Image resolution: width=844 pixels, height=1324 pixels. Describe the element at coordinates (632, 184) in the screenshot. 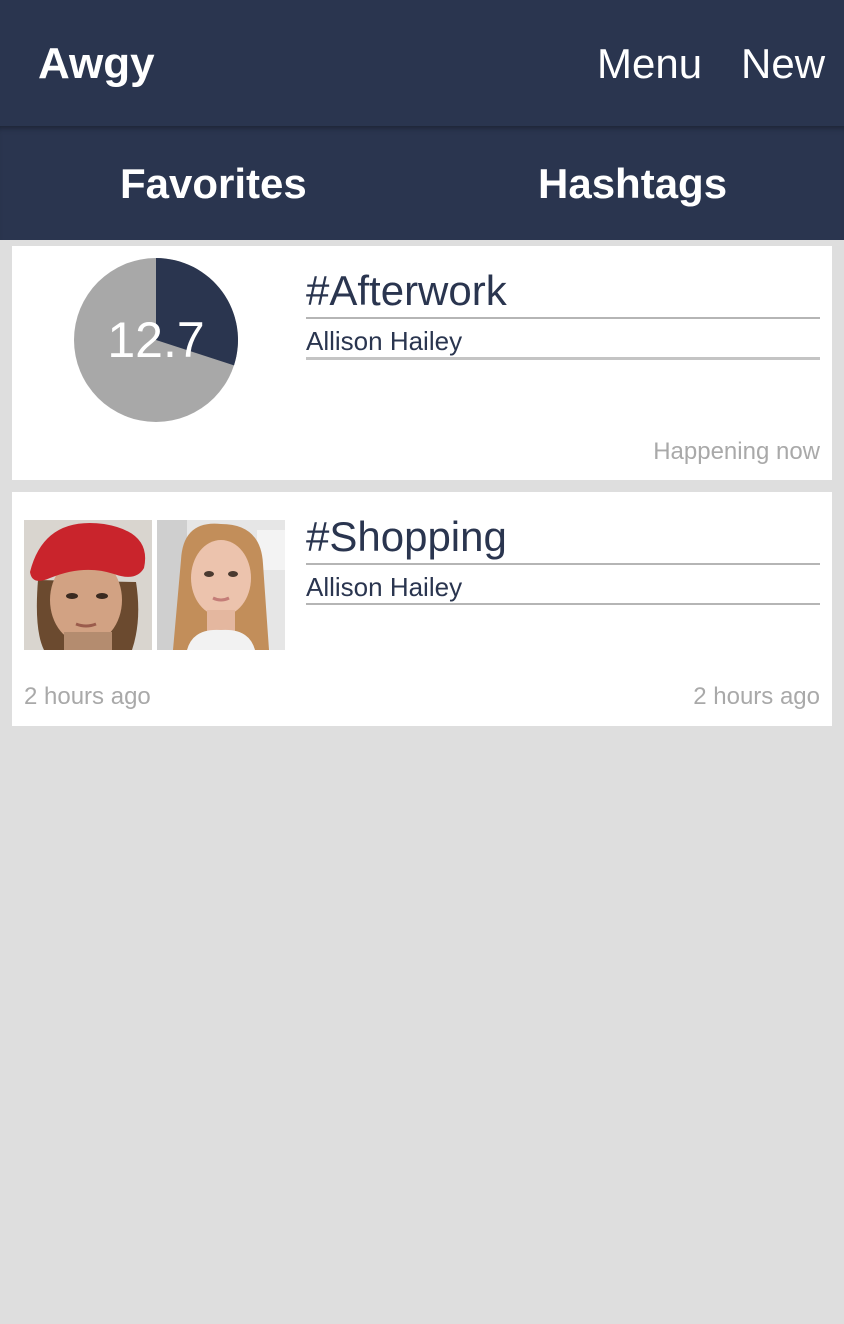

I see `tab-hashtags: Hashtags` at that location.